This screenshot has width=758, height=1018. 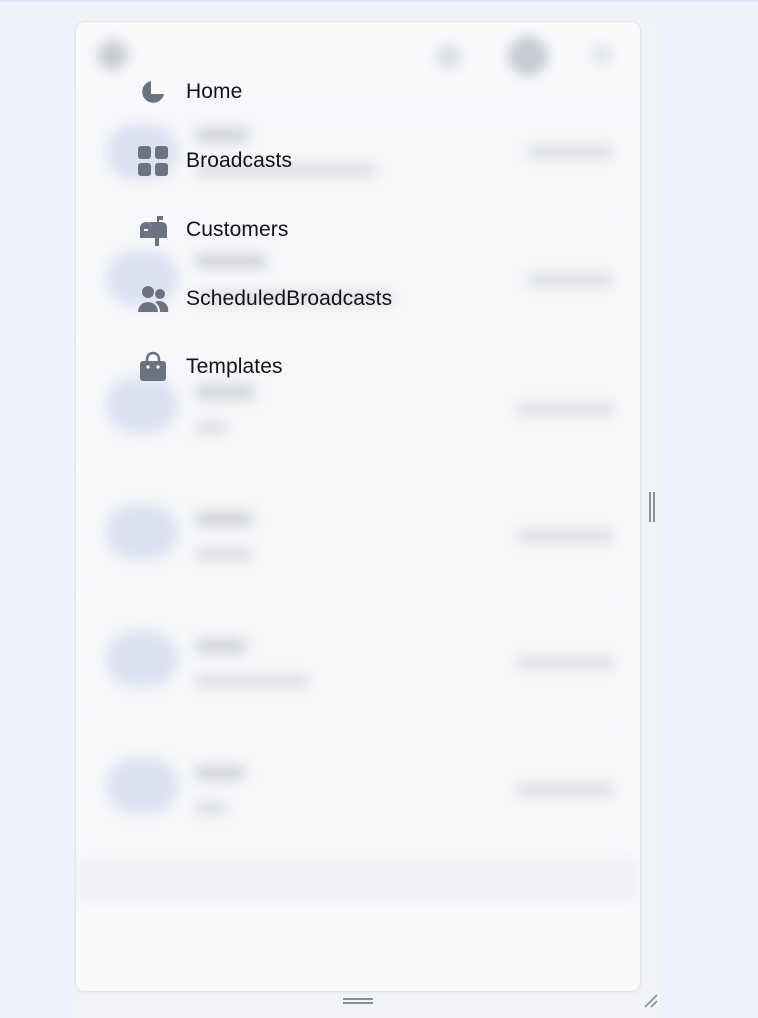 What do you see at coordinates (153, 230) in the screenshot?
I see `mailbox-icon` at bounding box center [153, 230].